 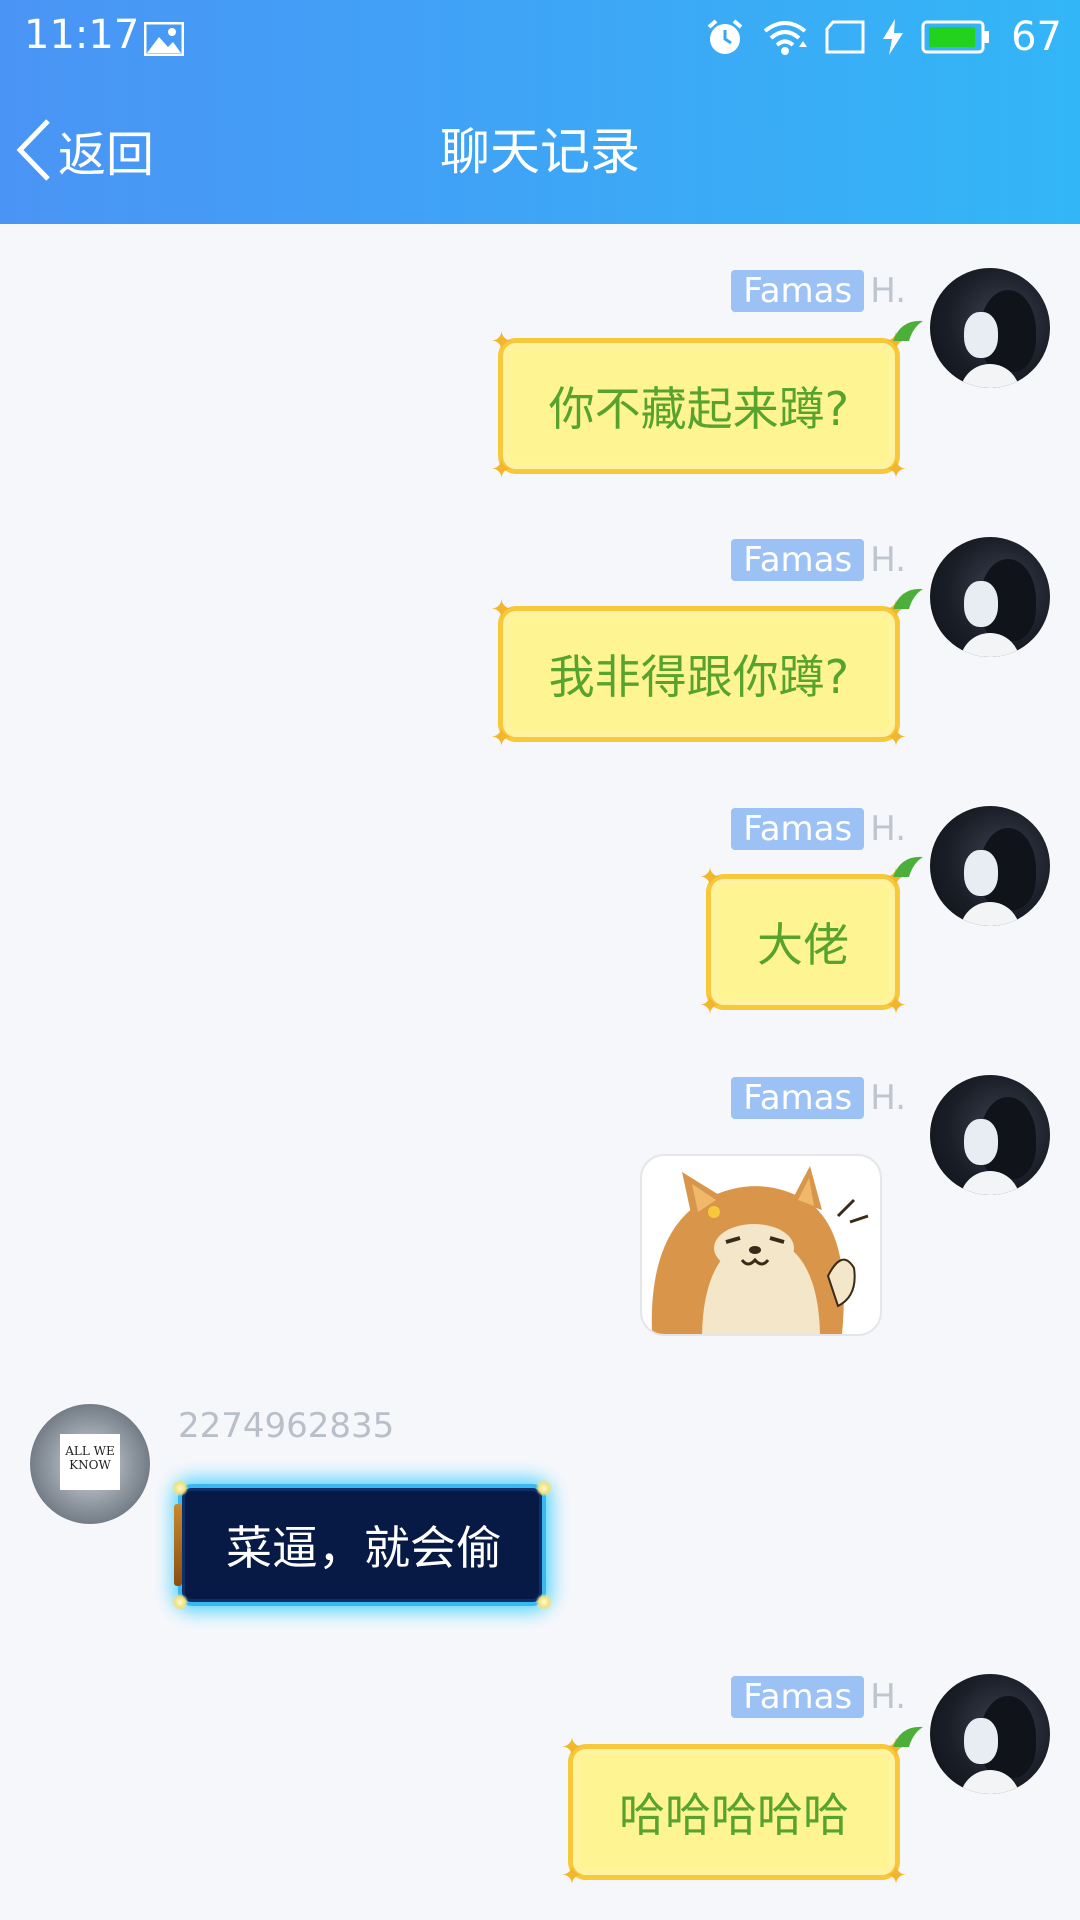 I want to click on status-bar: 11:17 67, so click(x=540, y=39).